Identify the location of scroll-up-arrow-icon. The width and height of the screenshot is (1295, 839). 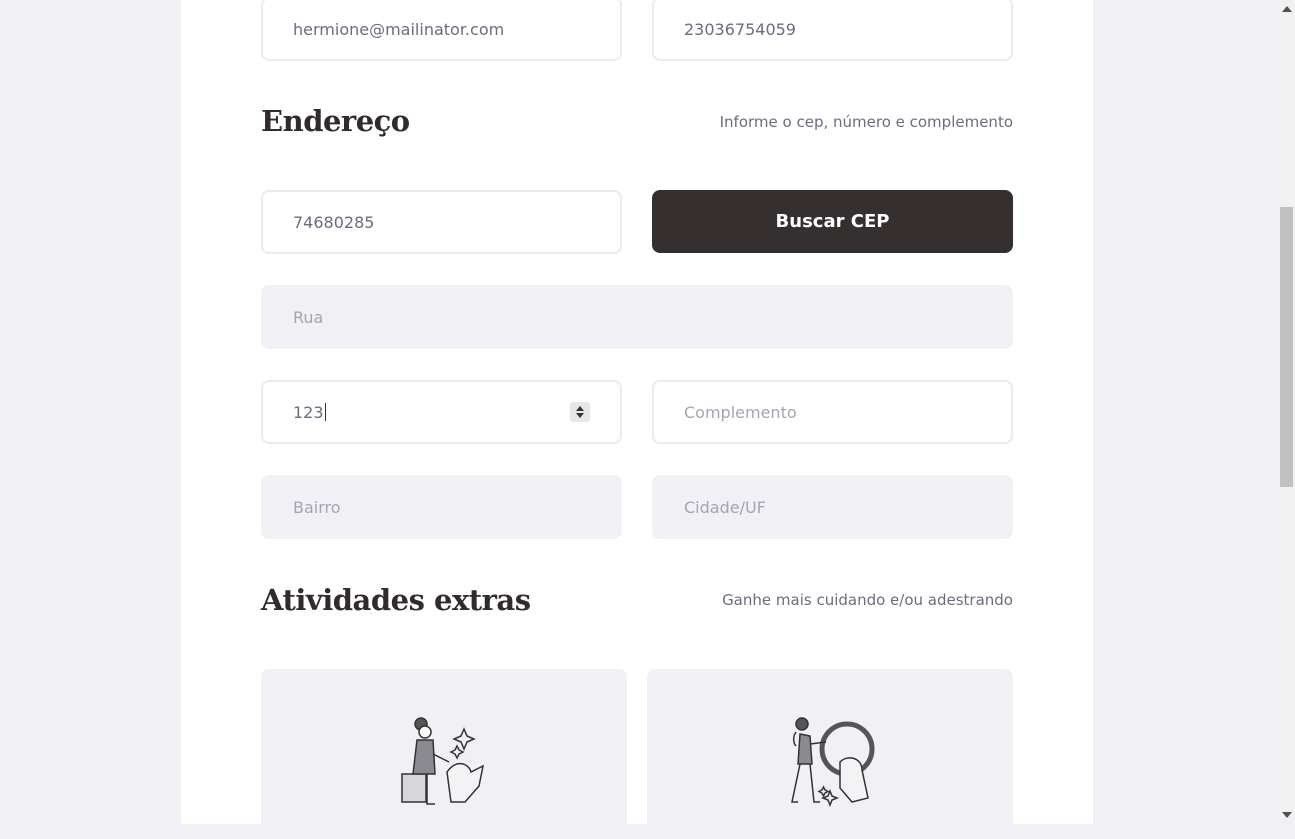
(1287, 9).